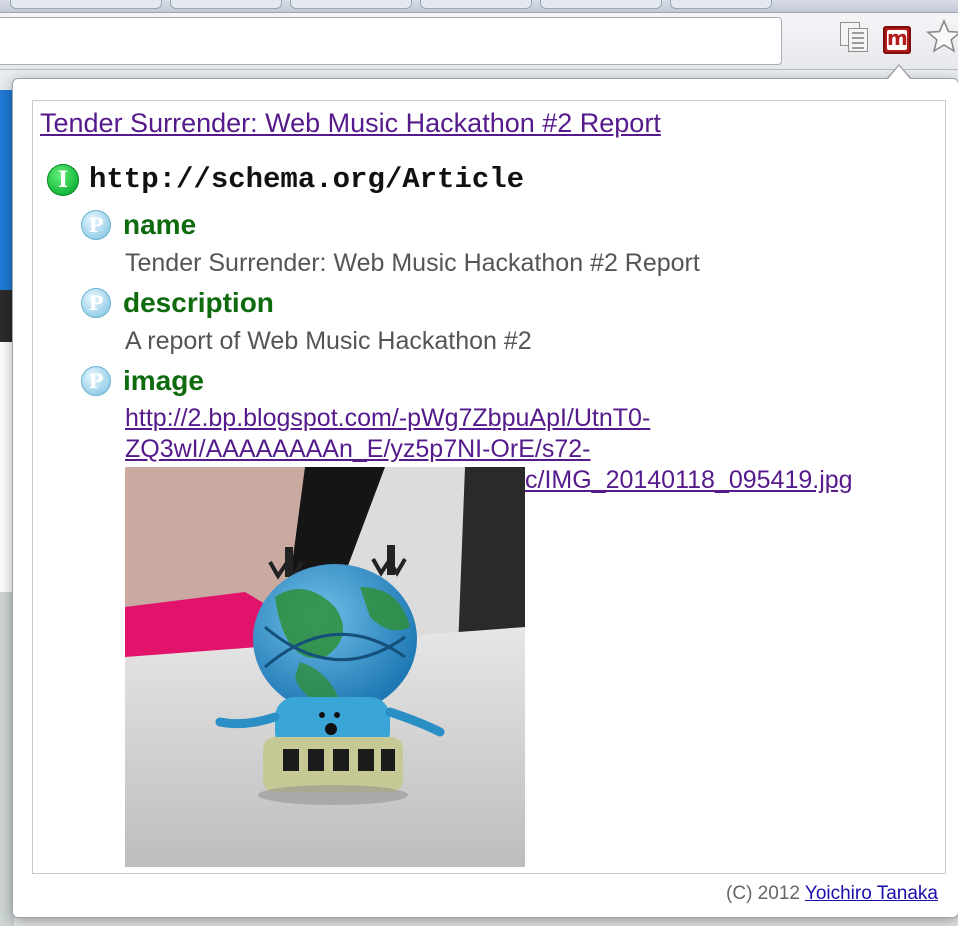 This screenshot has width=958, height=926. What do you see at coordinates (763, 893) in the screenshot?
I see `copyright-text: (C) 2012` at bounding box center [763, 893].